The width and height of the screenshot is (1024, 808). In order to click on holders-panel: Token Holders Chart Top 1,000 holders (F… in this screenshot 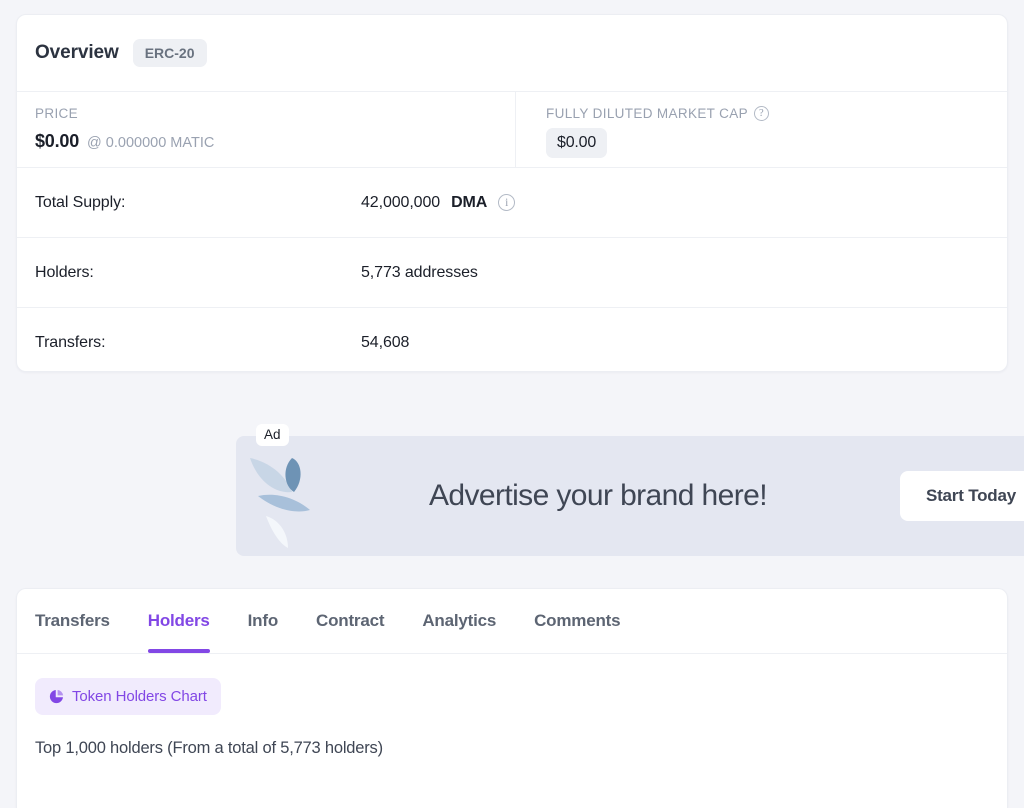, I will do `click(512, 706)`.